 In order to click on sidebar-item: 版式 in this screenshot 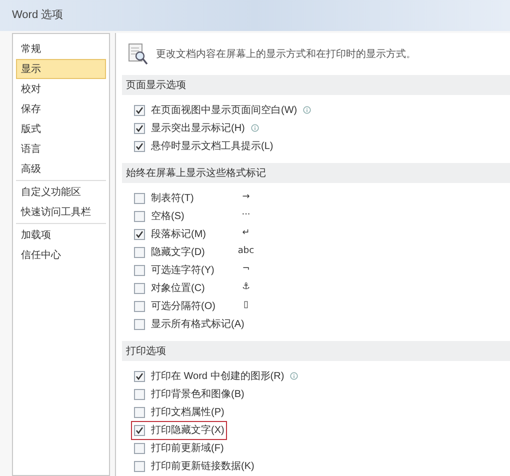, I will do `click(61, 129)`.